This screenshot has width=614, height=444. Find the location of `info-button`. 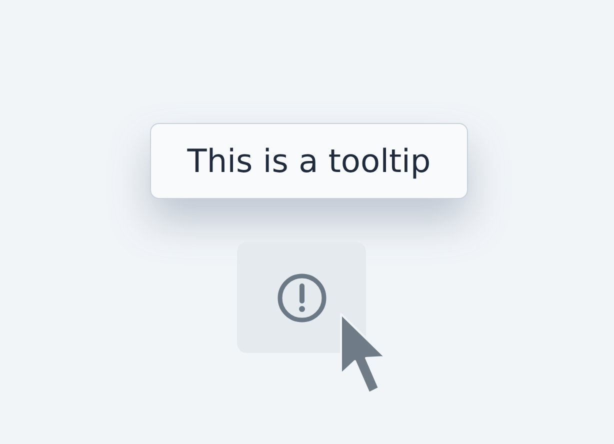

info-button is located at coordinates (301, 297).